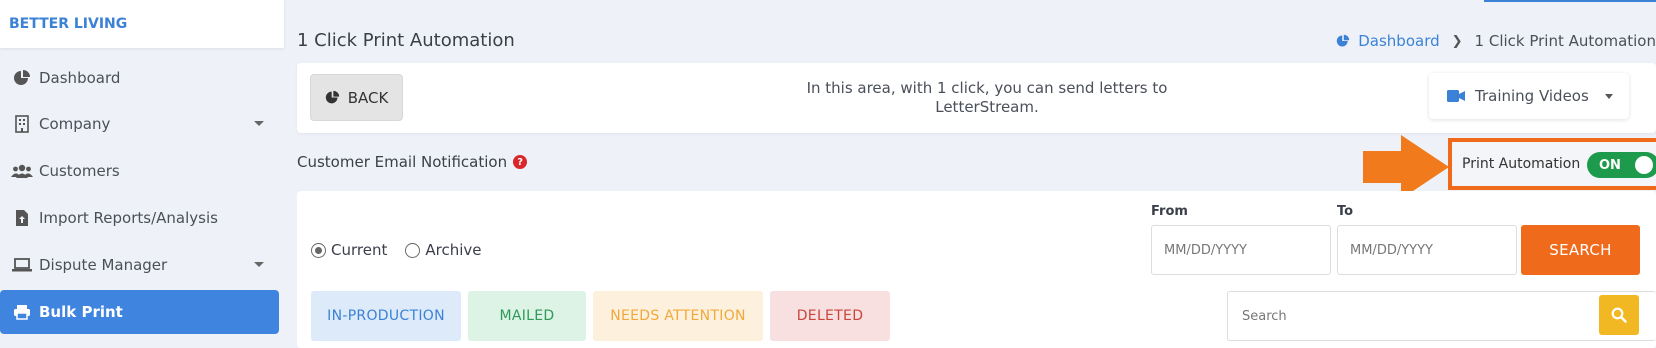 The width and height of the screenshot is (1656, 348). What do you see at coordinates (1345, 211) in the screenshot?
I see `to-label: To` at bounding box center [1345, 211].